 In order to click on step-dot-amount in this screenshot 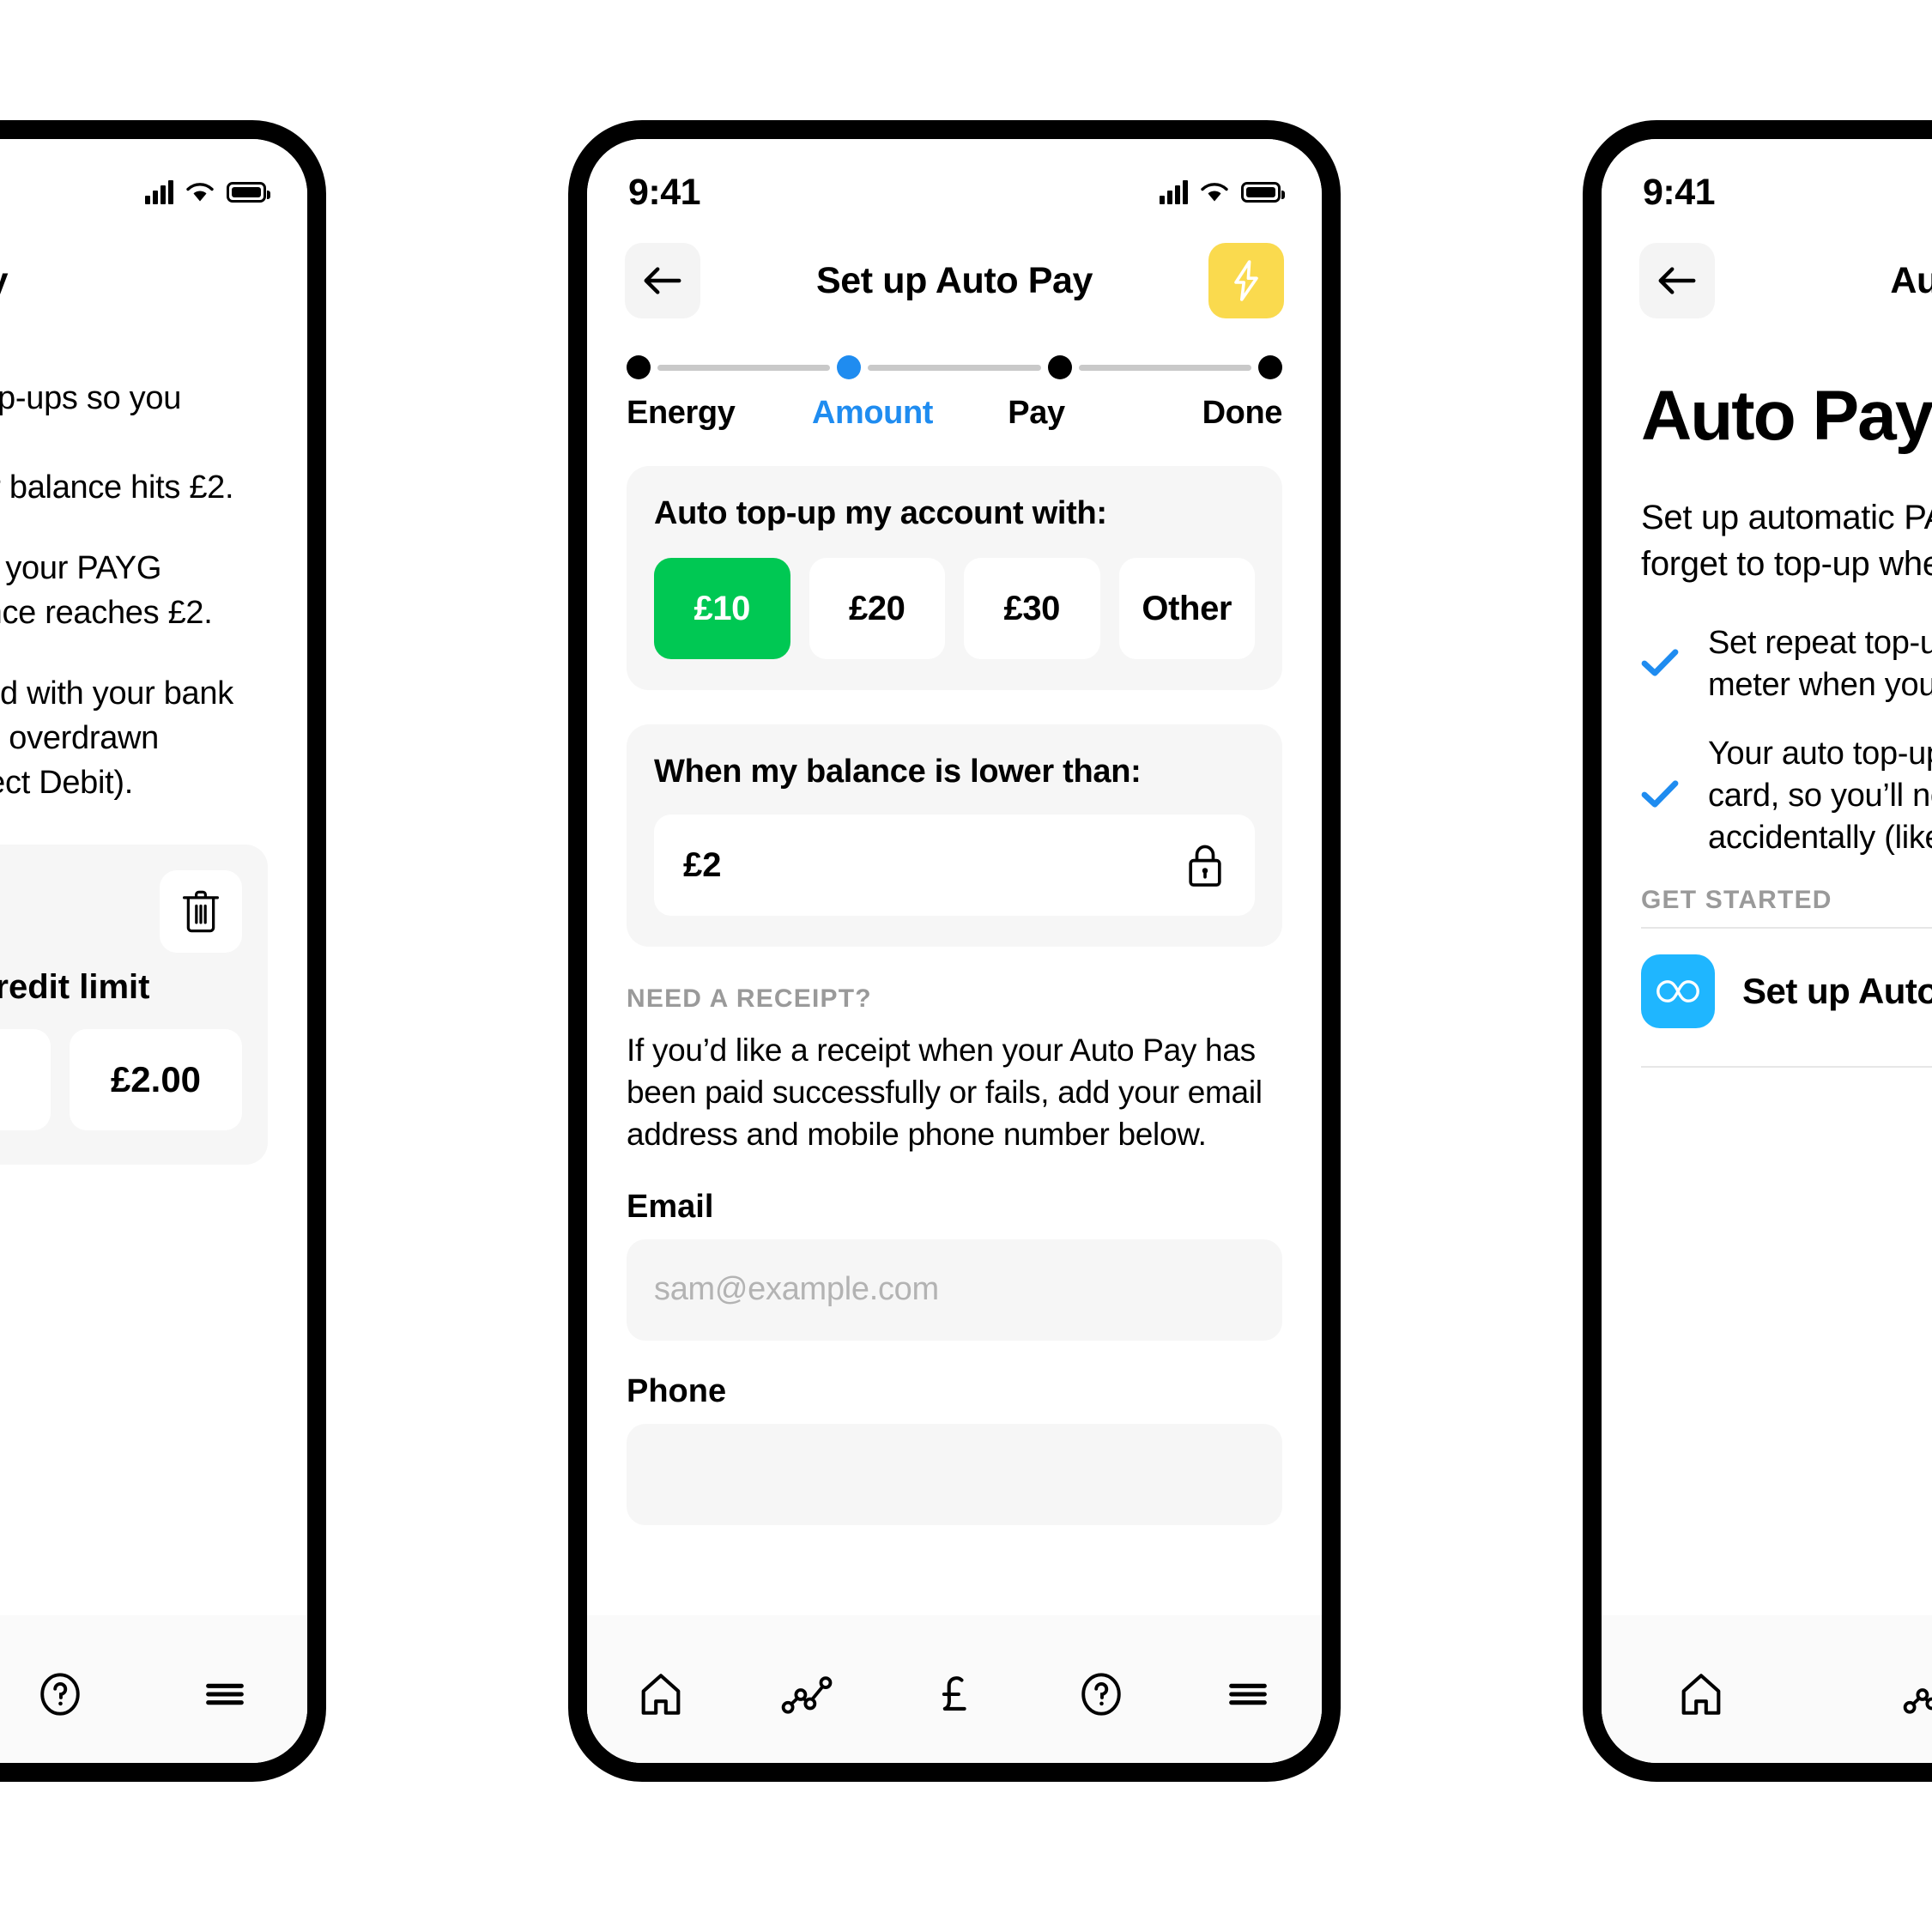, I will do `click(850, 367)`.